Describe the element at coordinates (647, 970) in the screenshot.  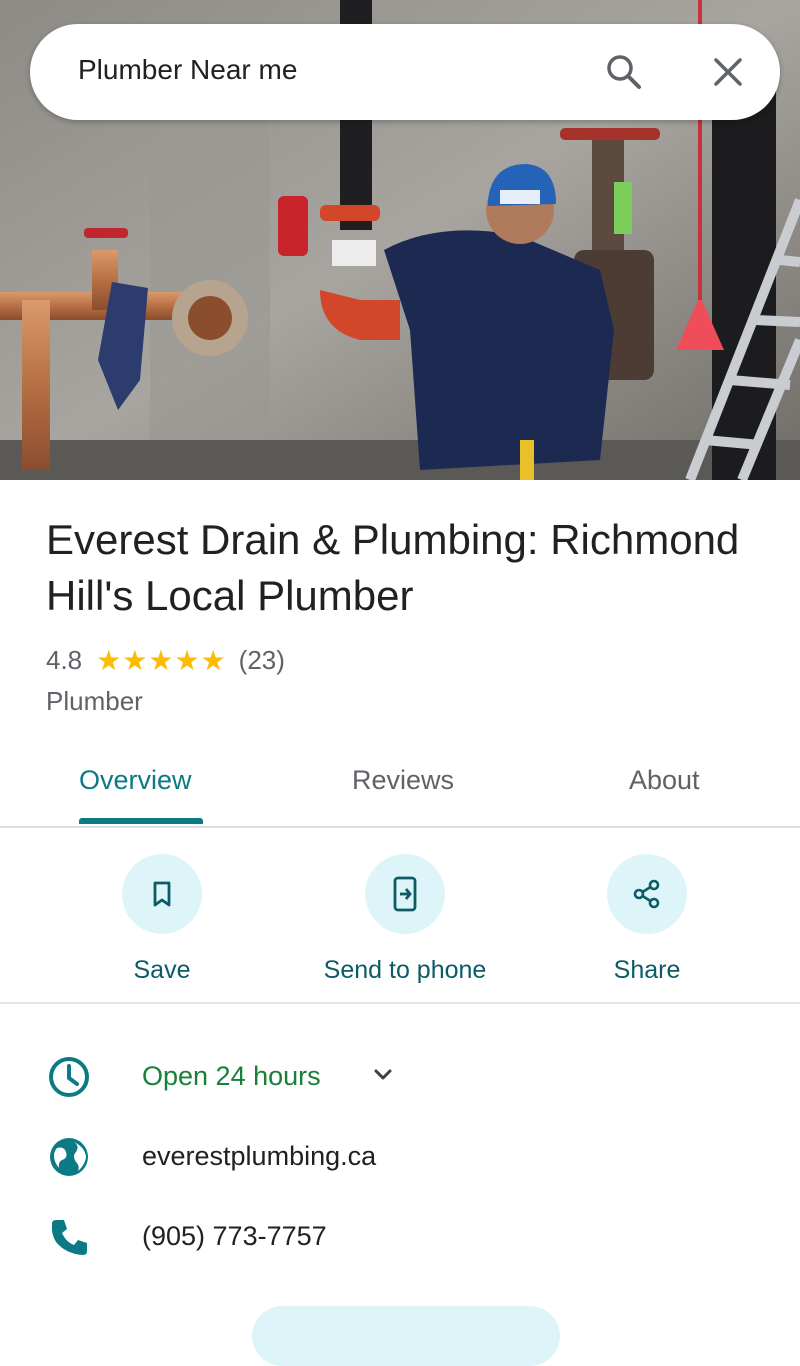
I see `share-label: Share` at that location.